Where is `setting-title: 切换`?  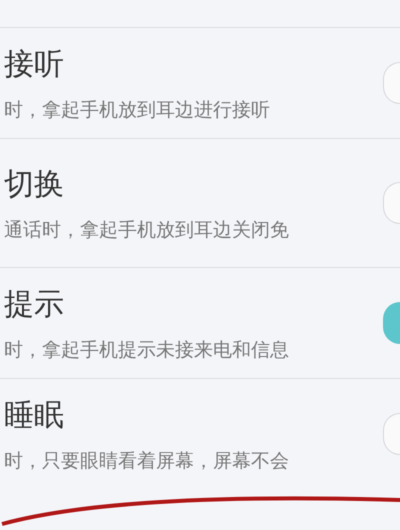 setting-title: 切换 is located at coordinates (34, 185).